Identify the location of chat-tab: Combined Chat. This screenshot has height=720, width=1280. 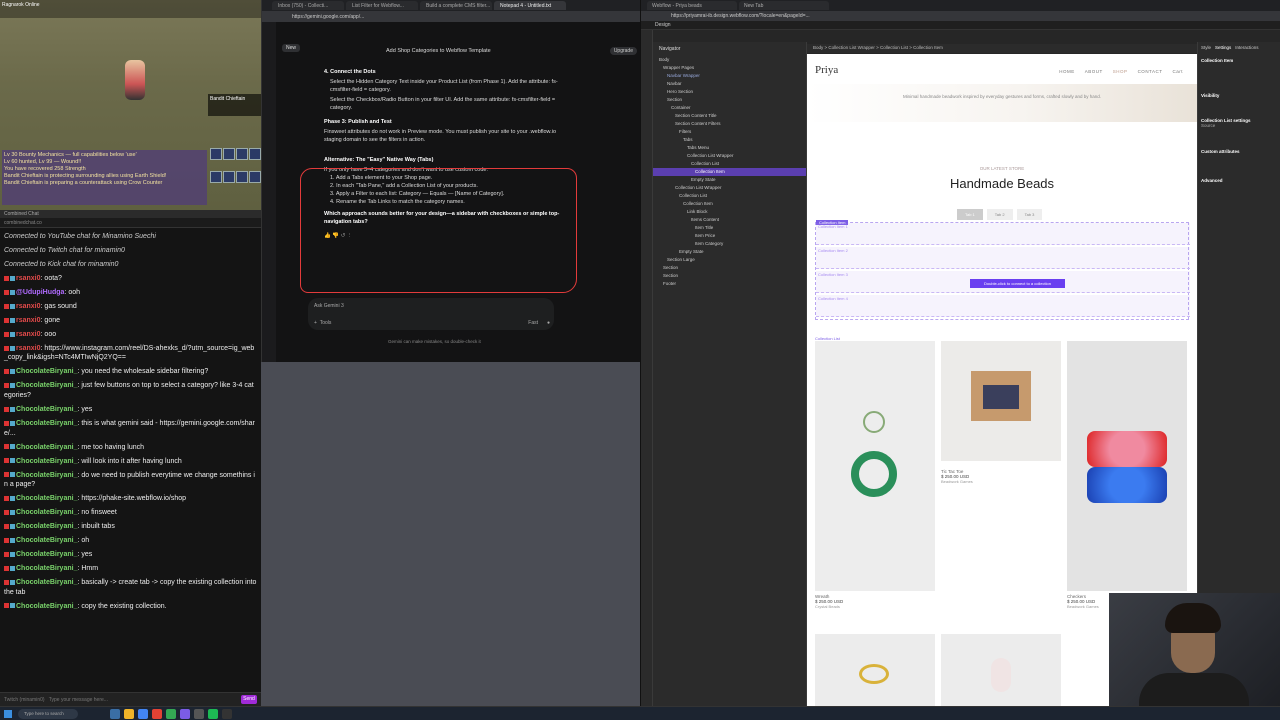
(130, 214).